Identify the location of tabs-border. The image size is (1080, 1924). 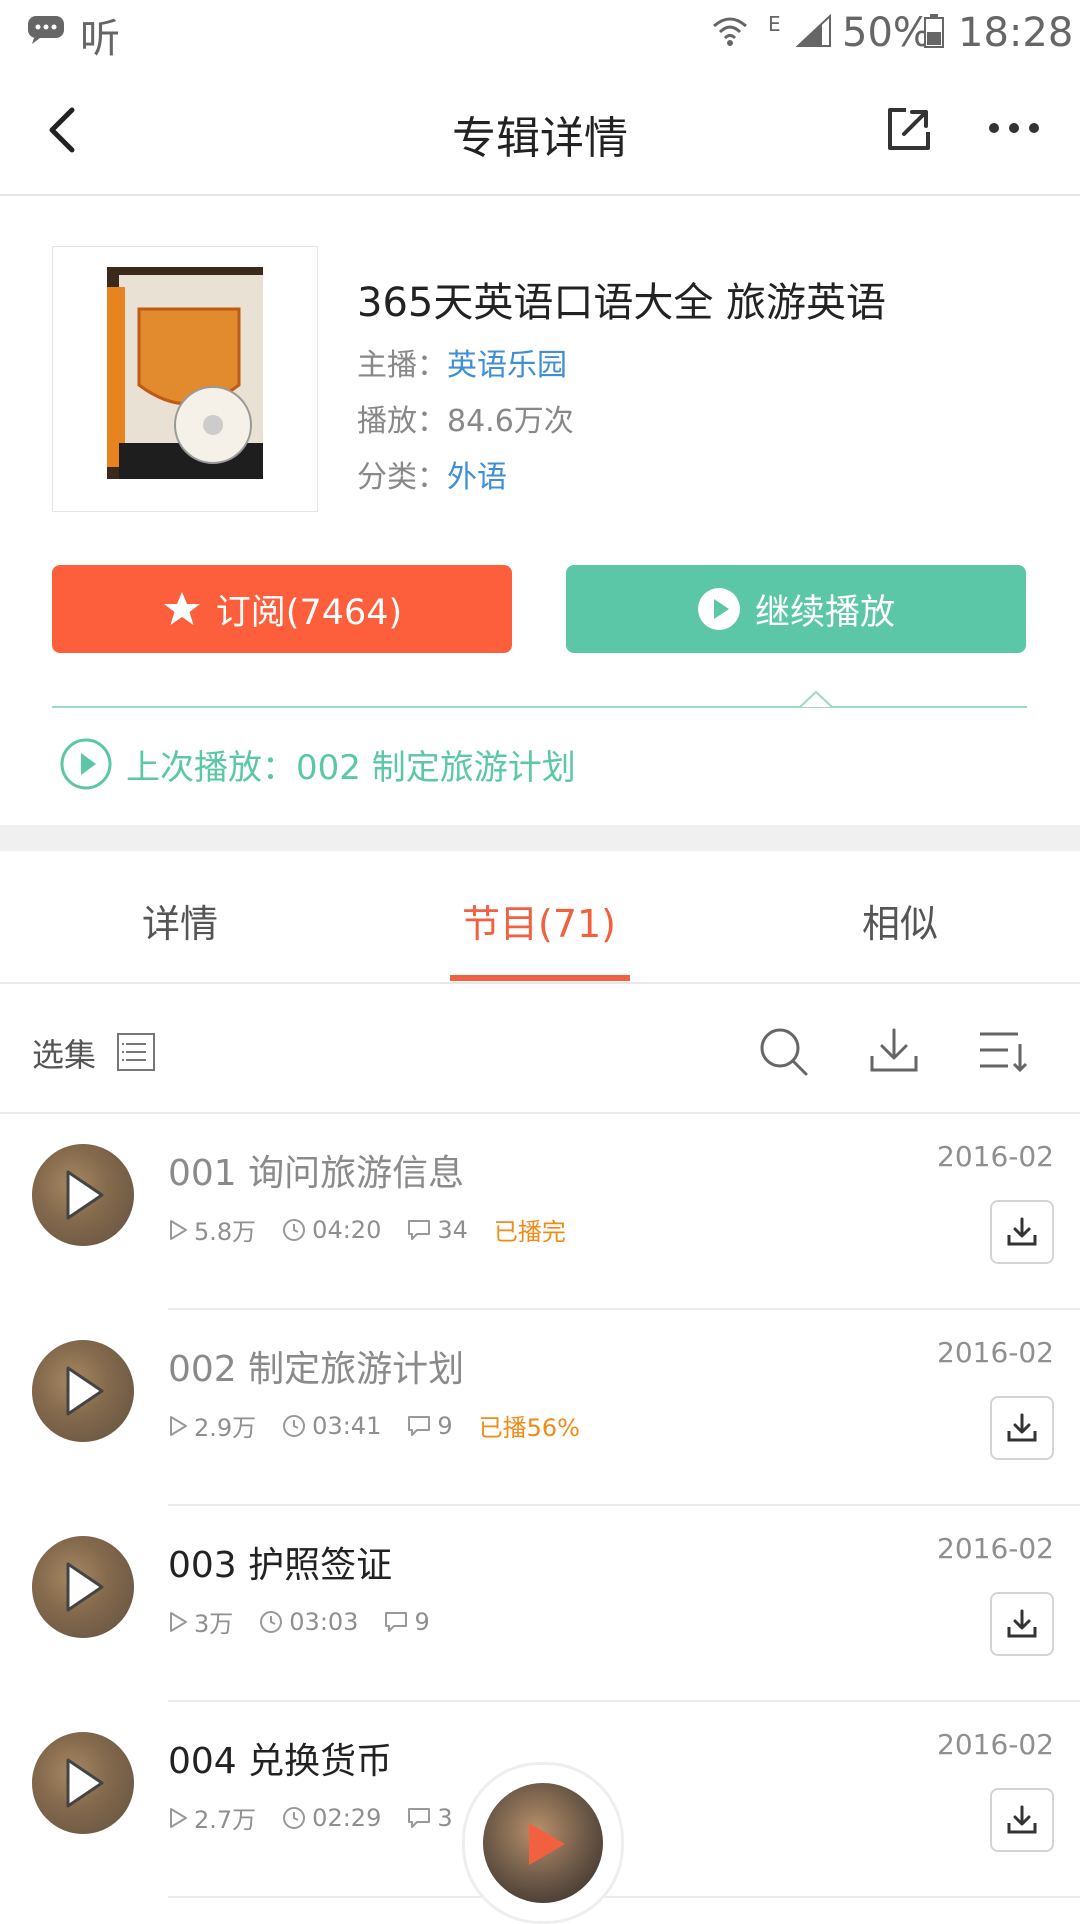
(540, 983).